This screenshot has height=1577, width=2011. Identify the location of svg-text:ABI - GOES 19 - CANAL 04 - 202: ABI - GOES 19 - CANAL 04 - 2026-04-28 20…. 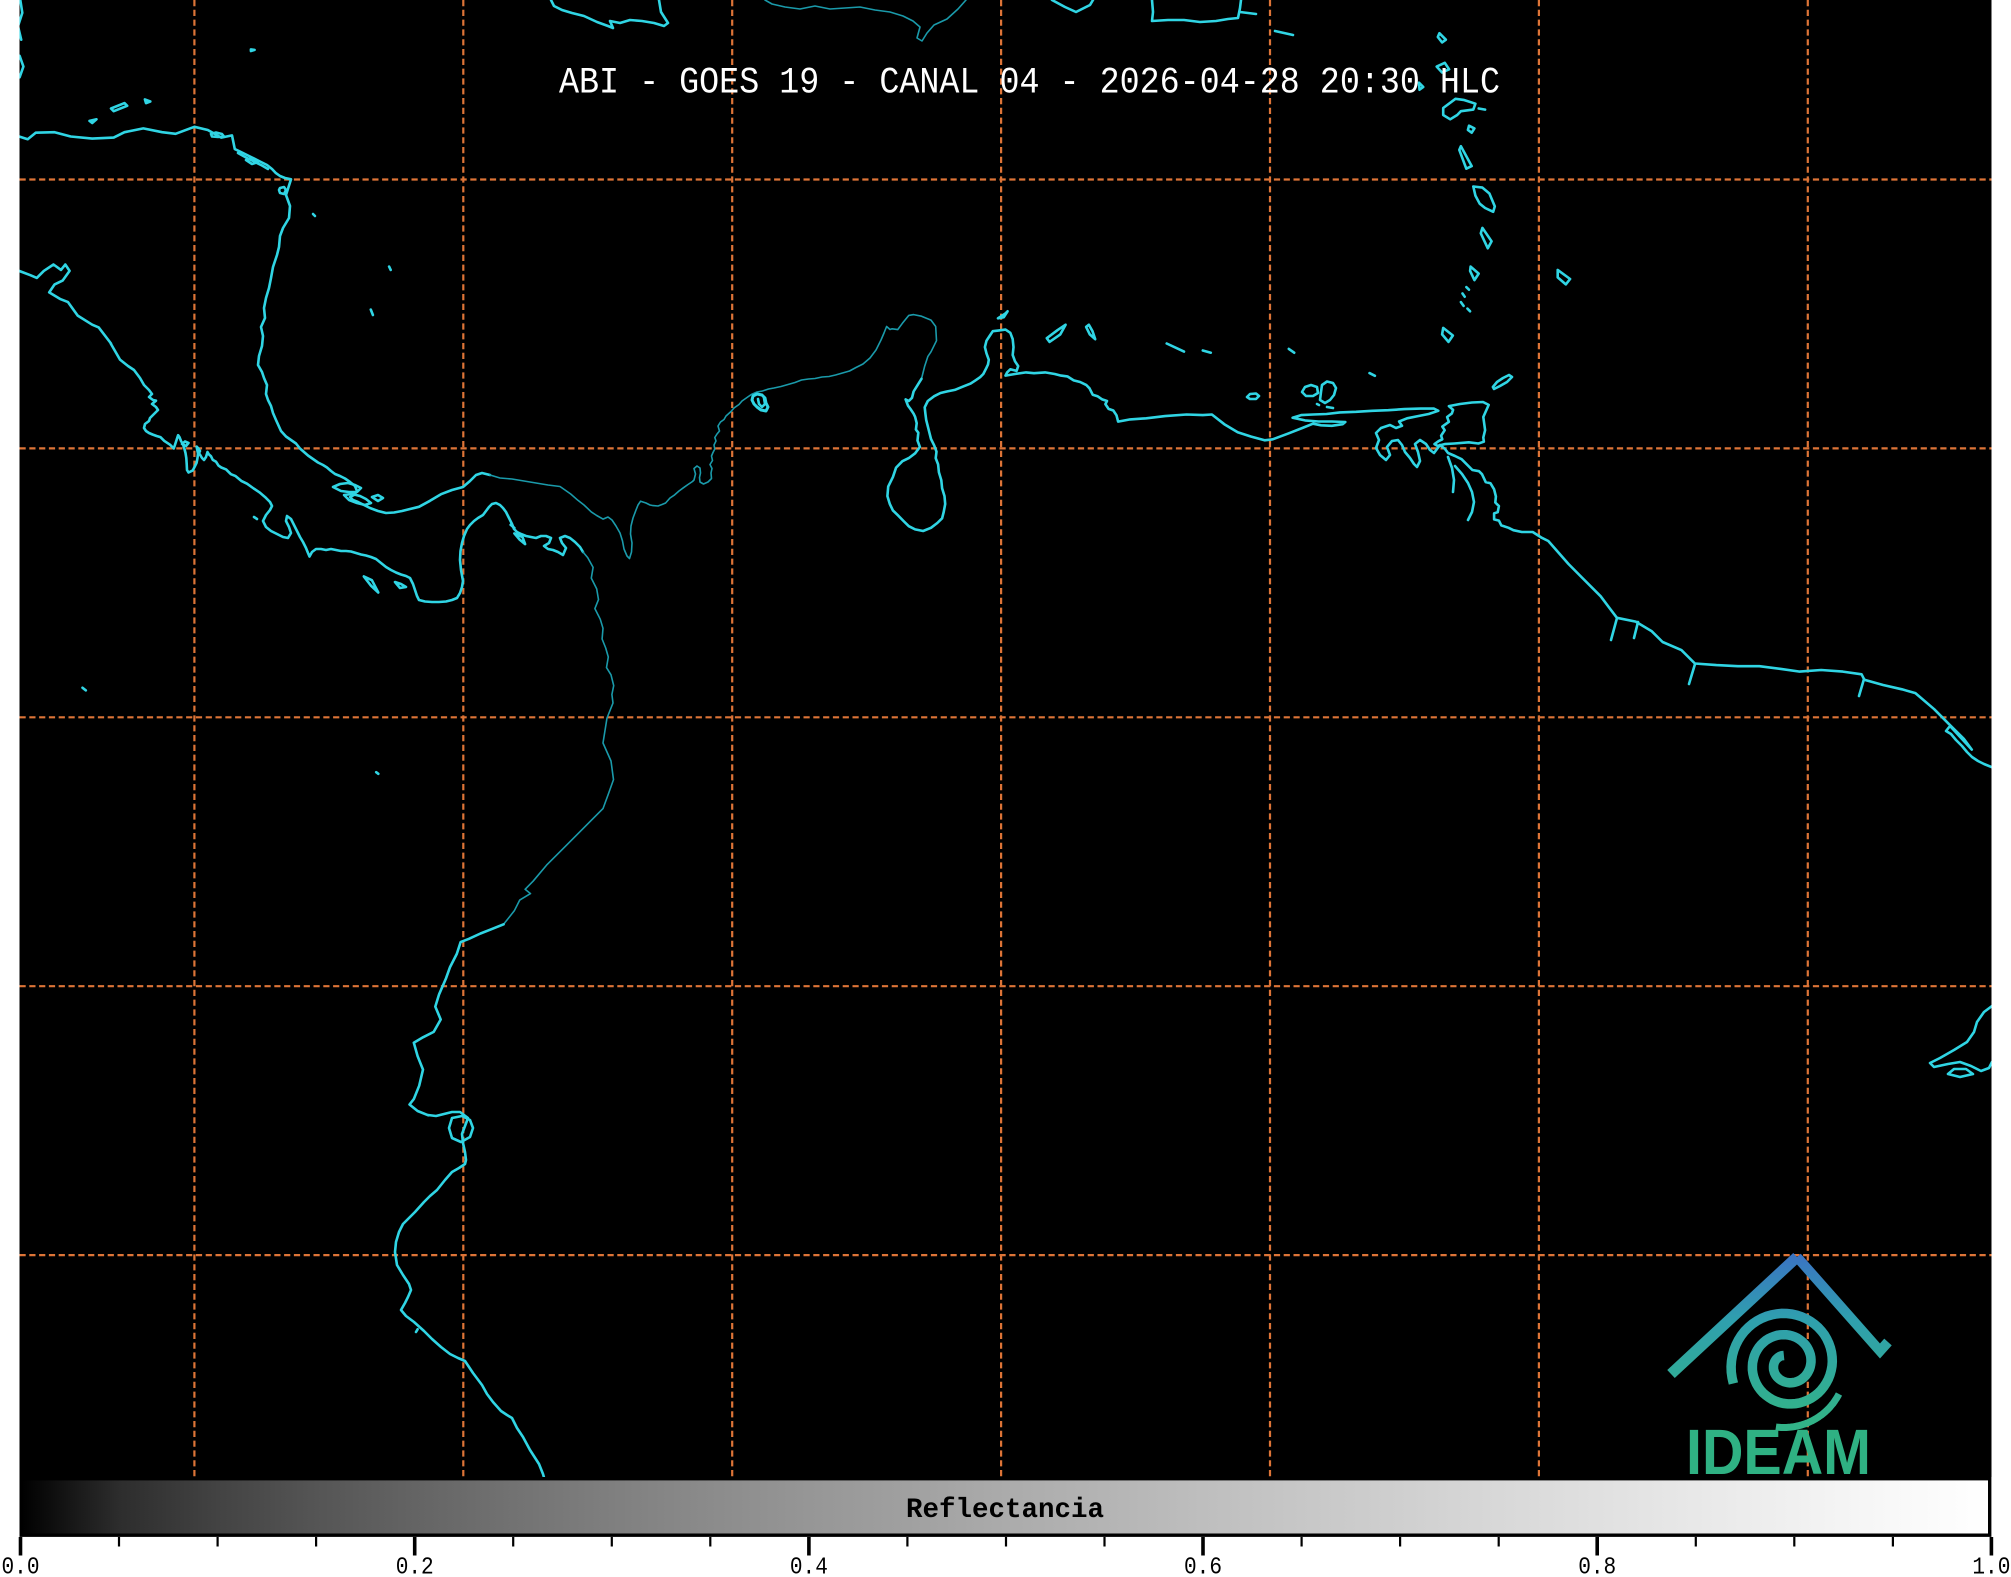
(1029, 84).